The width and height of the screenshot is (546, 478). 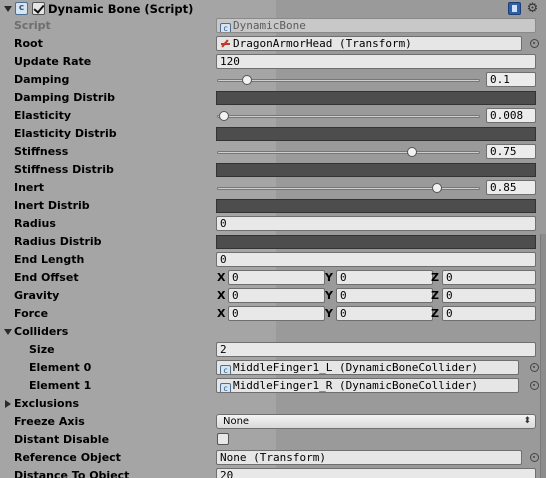 I want to click on elasticity-label: Elasticity, so click(x=43, y=115).